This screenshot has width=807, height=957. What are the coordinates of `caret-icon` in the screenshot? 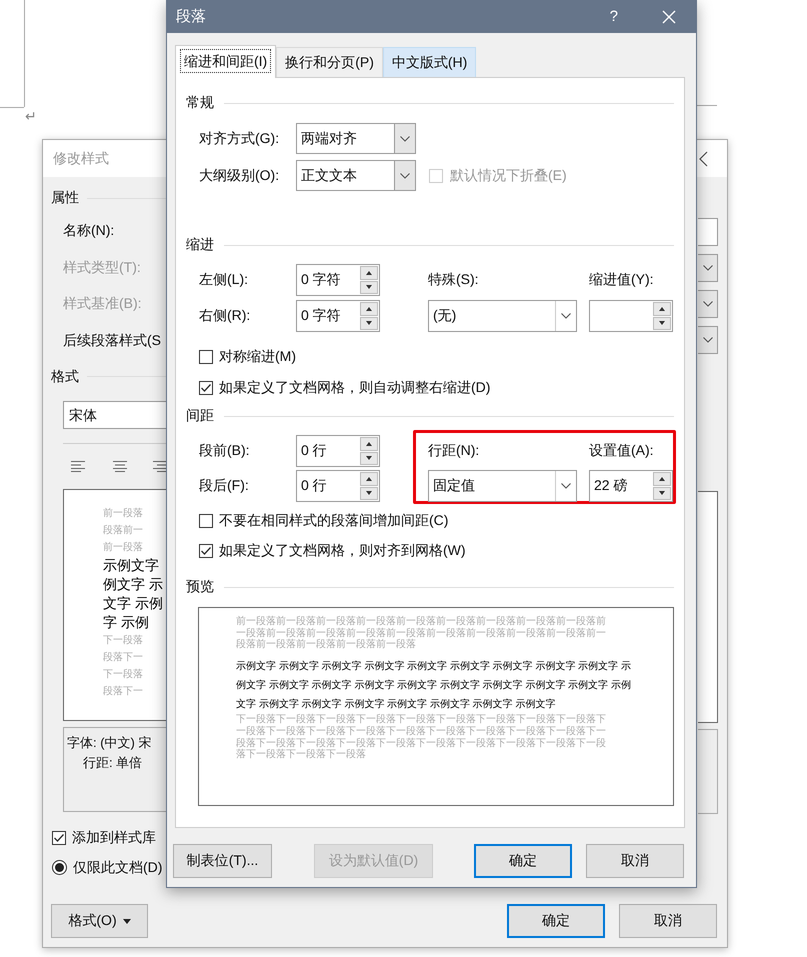 It's located at (126, 921).